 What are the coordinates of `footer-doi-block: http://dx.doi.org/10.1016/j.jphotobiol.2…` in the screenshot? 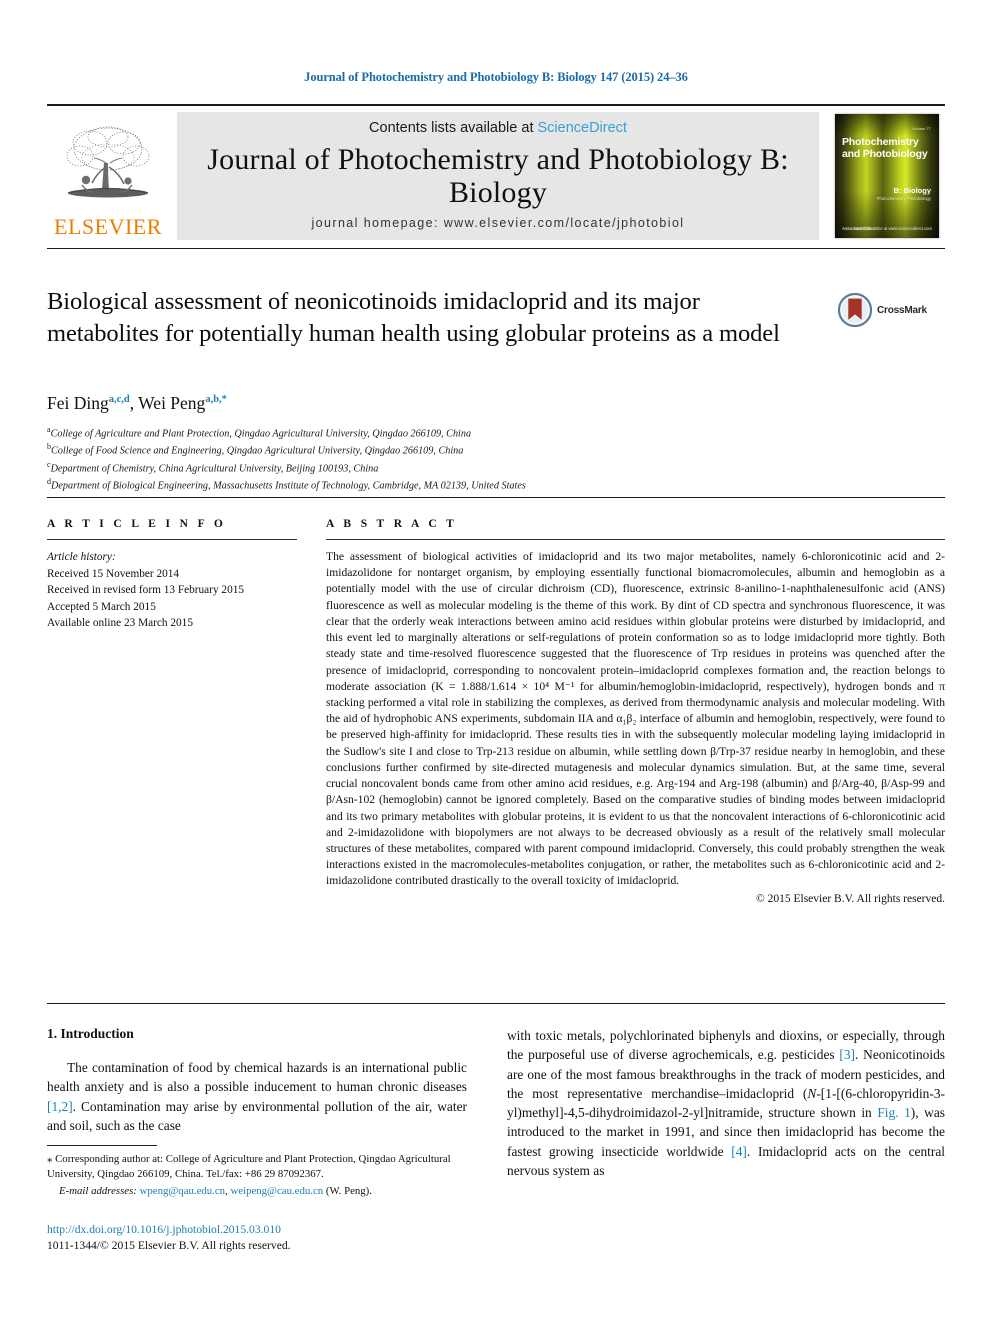 It's located at (277, 1238).